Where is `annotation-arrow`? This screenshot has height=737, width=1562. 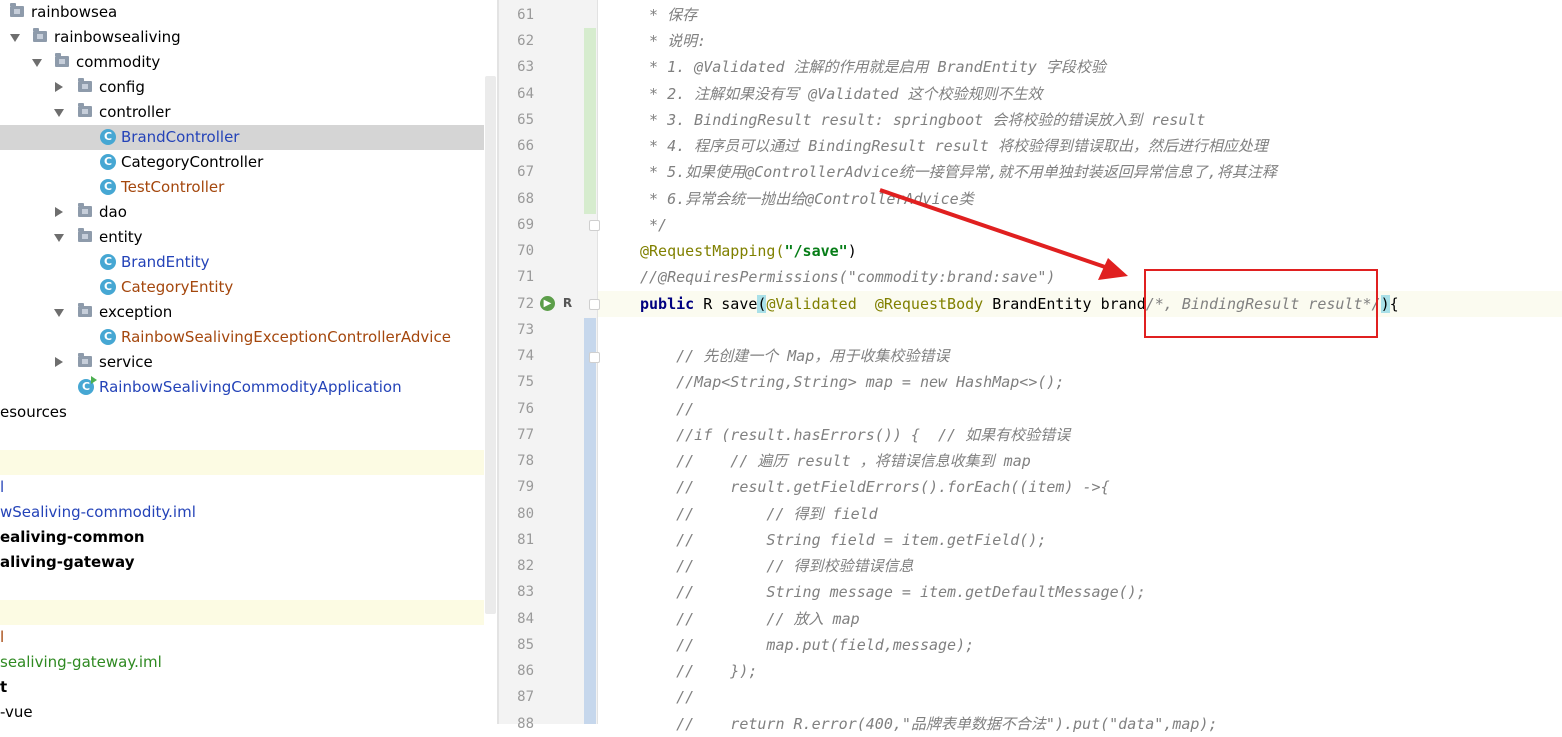 annotation-arrow is located at coordinates (1003, 234).